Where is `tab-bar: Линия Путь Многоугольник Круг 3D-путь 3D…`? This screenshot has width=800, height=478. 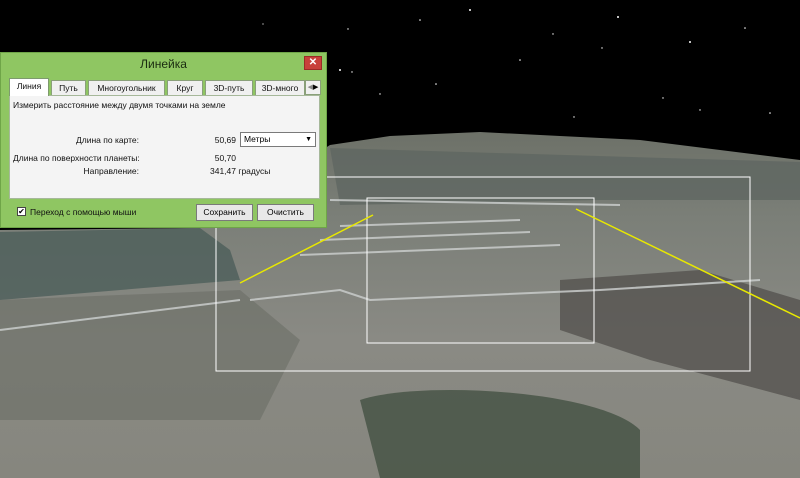 tab-bar: Линия Путь Многоугольник Круг 3D-путь 3D… is located at coordinates (165, 87).